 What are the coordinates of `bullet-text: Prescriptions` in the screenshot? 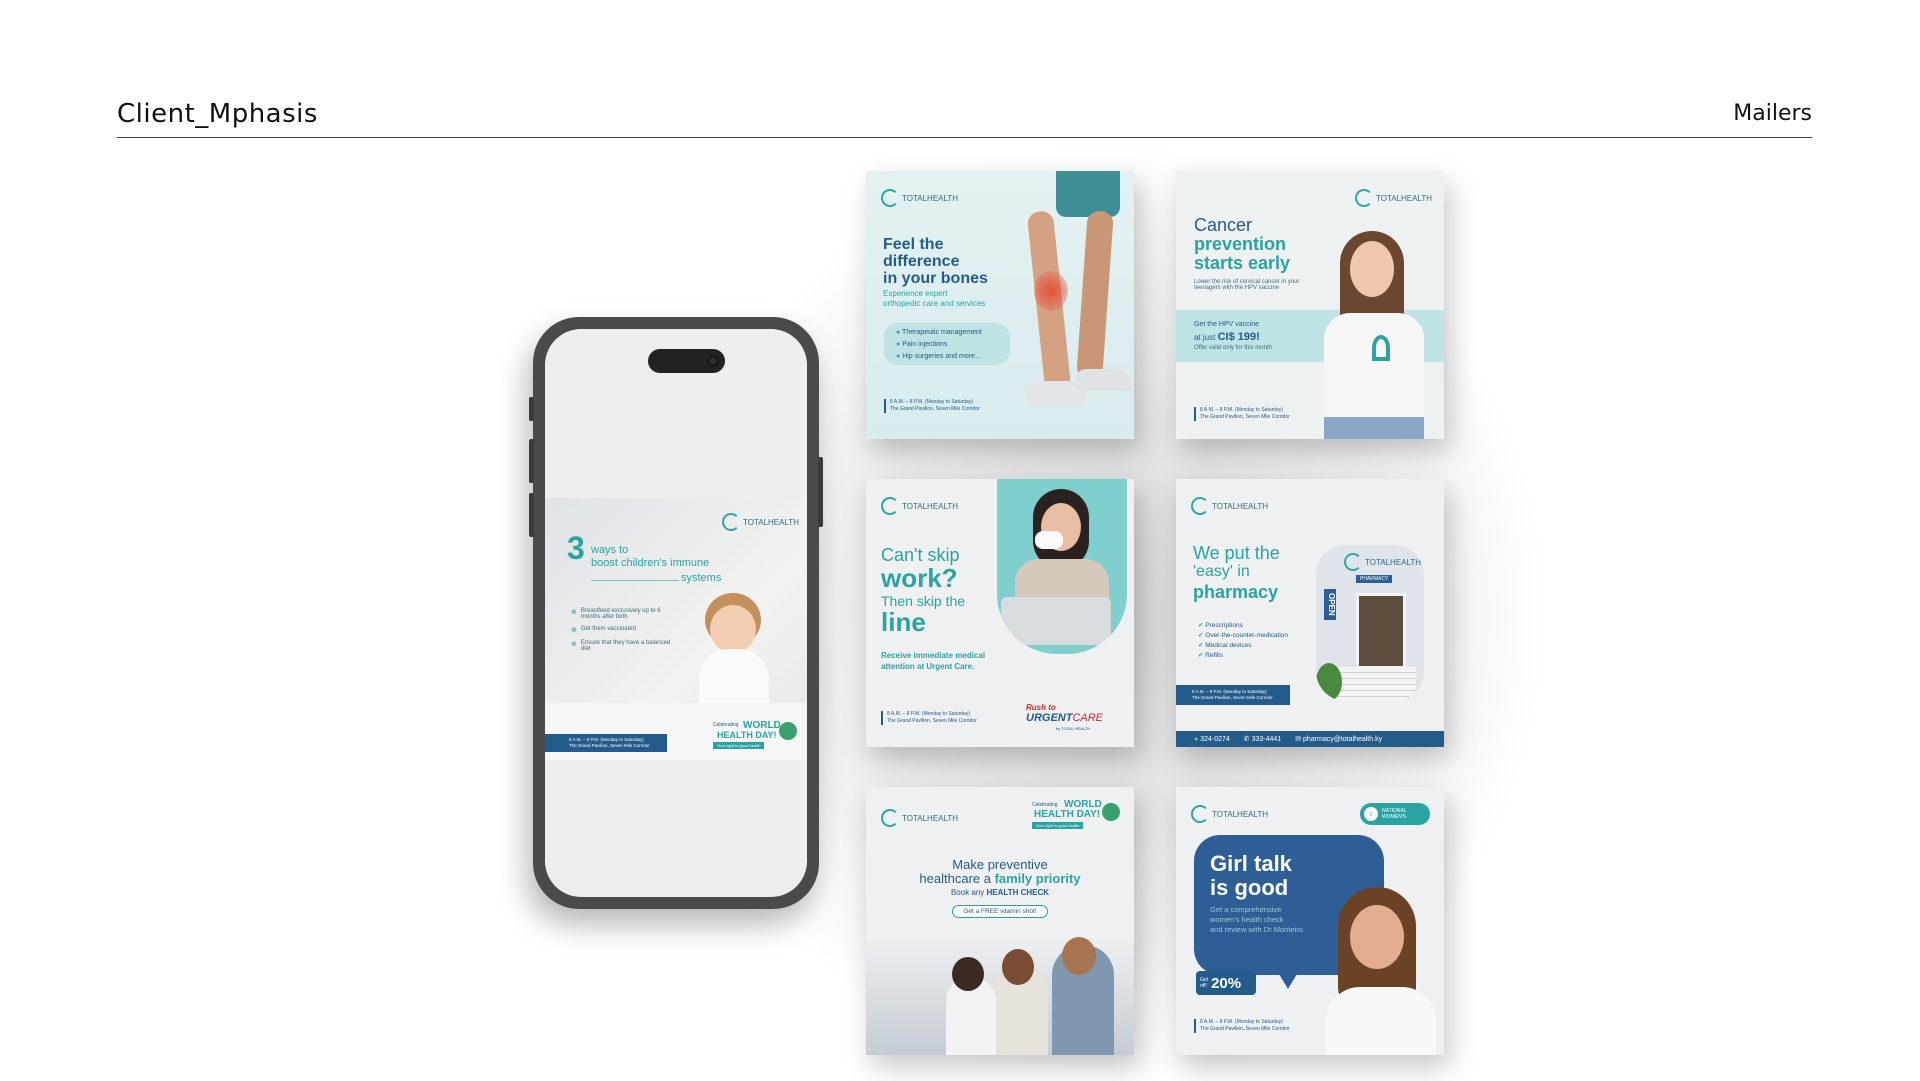 It's located at (1224, 625).